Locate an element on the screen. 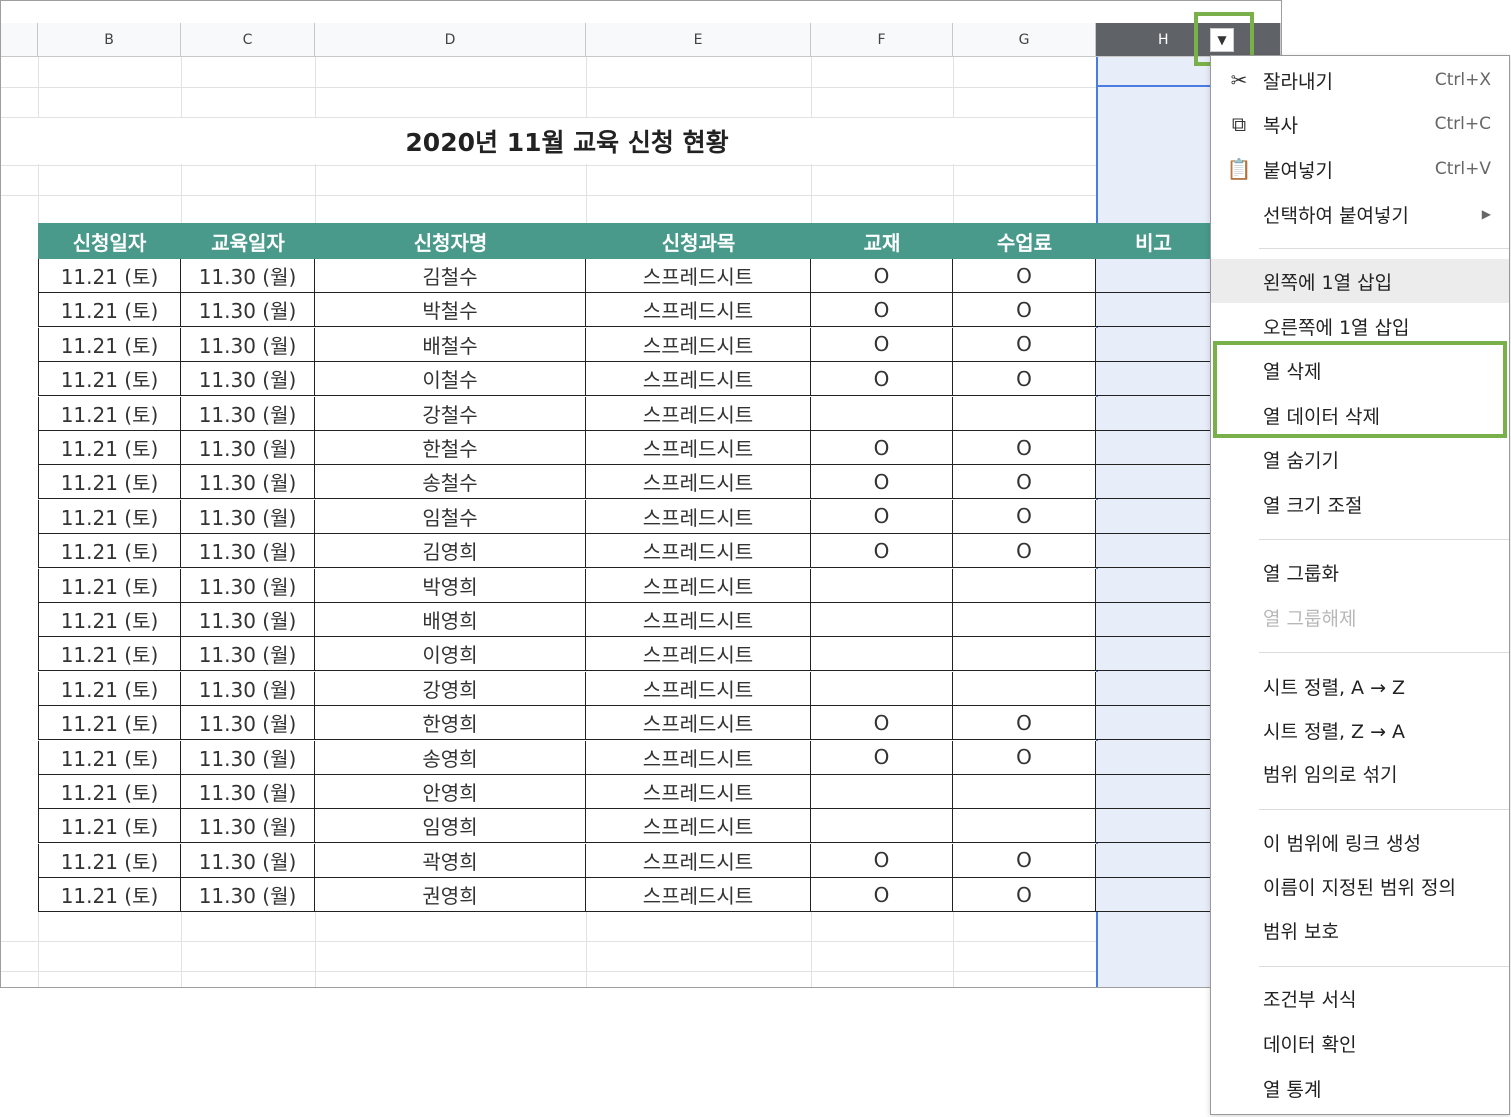 This screenshot has width=1511, height=1117. menu-item-ungroup-column: 열 그룹해제 is located at coordinates (1360, 617).